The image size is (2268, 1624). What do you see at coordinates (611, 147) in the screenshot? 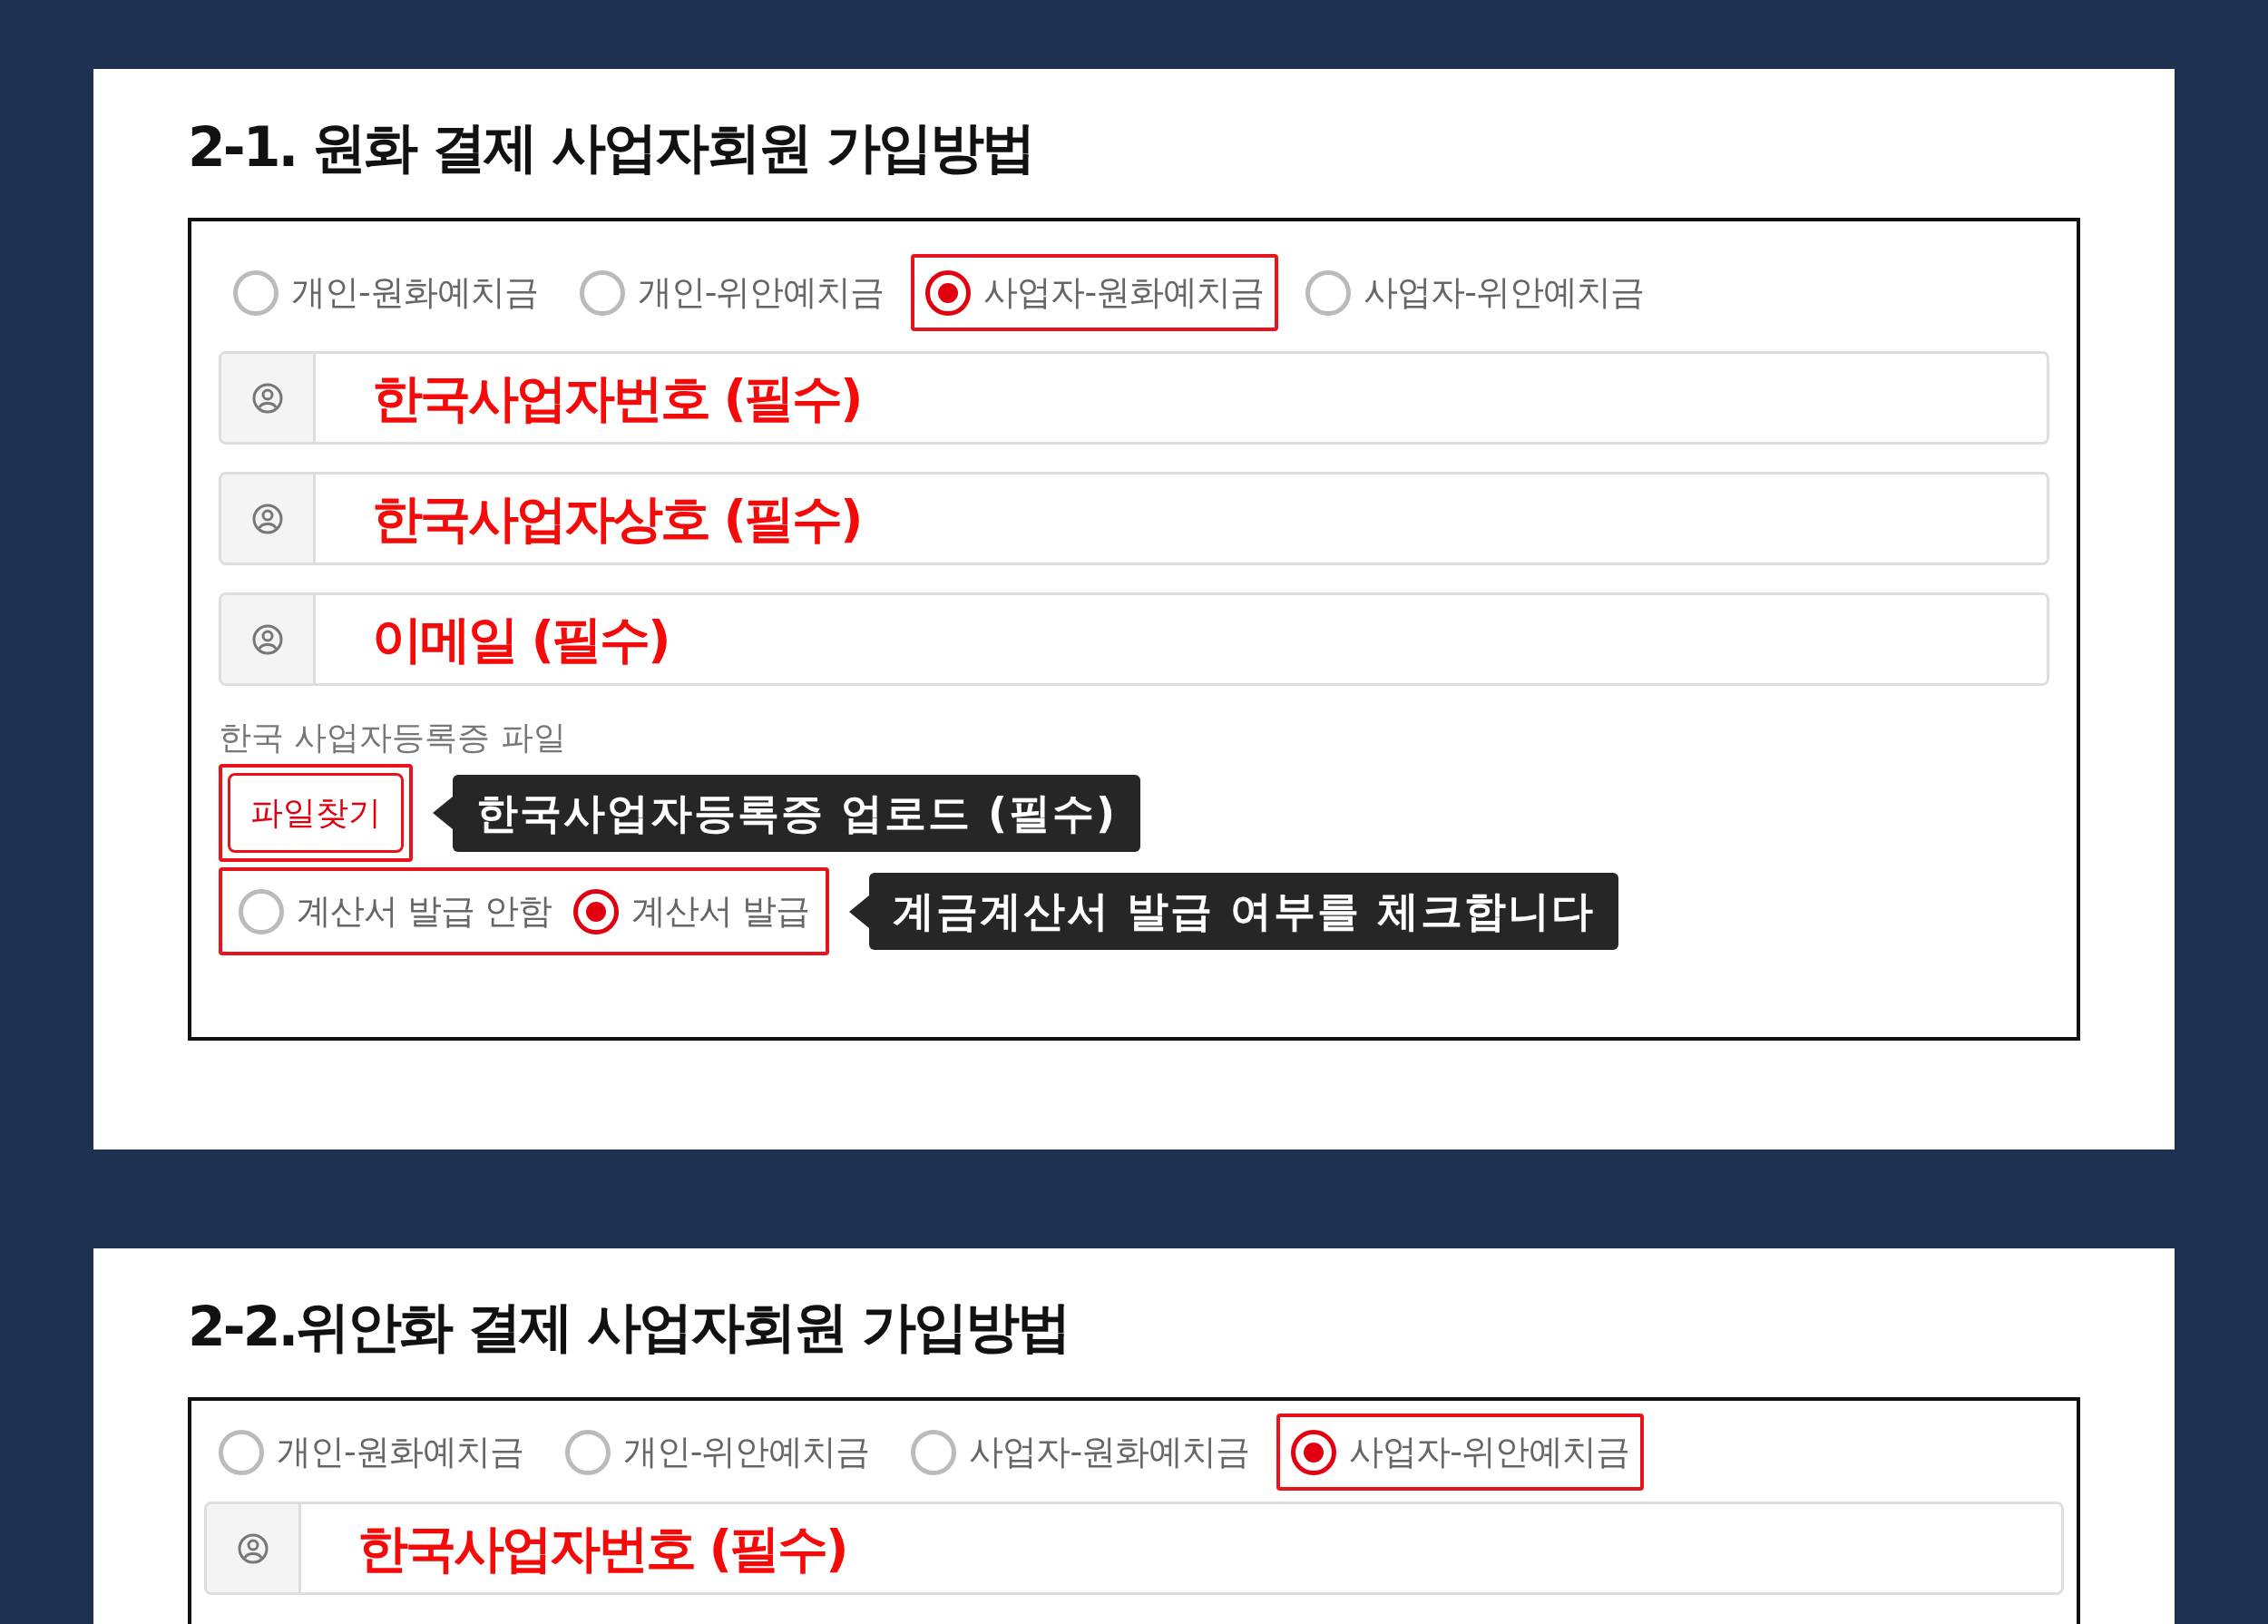
I see `section-title: 2-1. 원화 결제 사업자회원 가입방법` at bounding box center [611, 147].